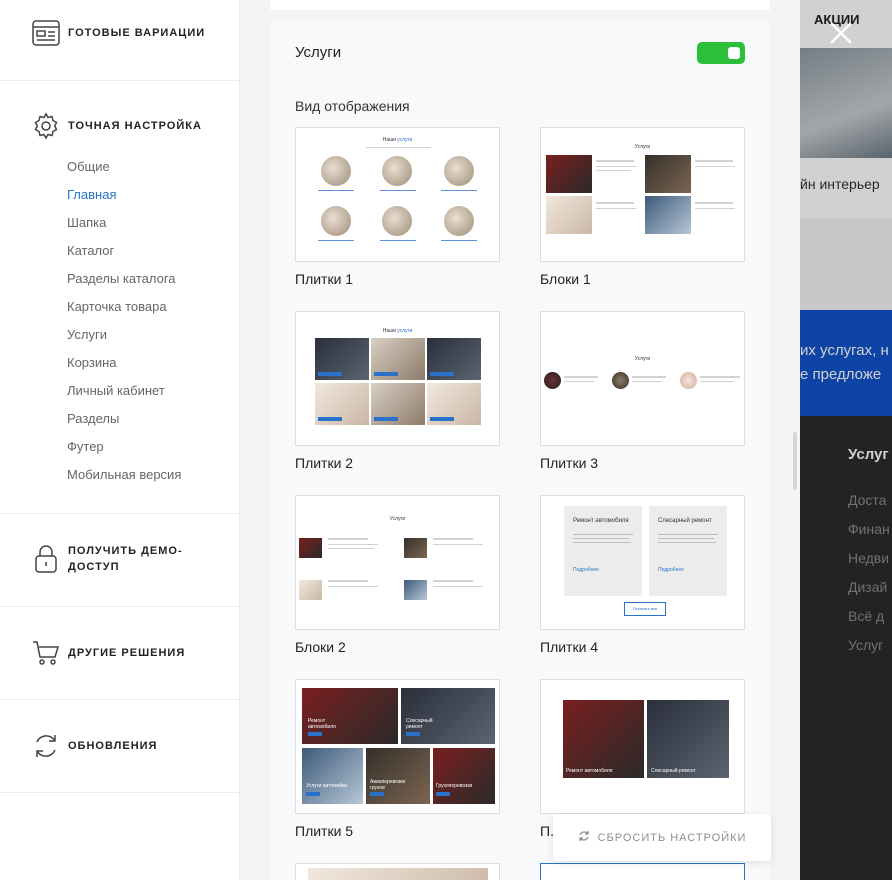  What do you see at coordinates (642, 378) in the screenshot?
I see `option-tiles-3: Услуги` at bounding box center [642, 378].